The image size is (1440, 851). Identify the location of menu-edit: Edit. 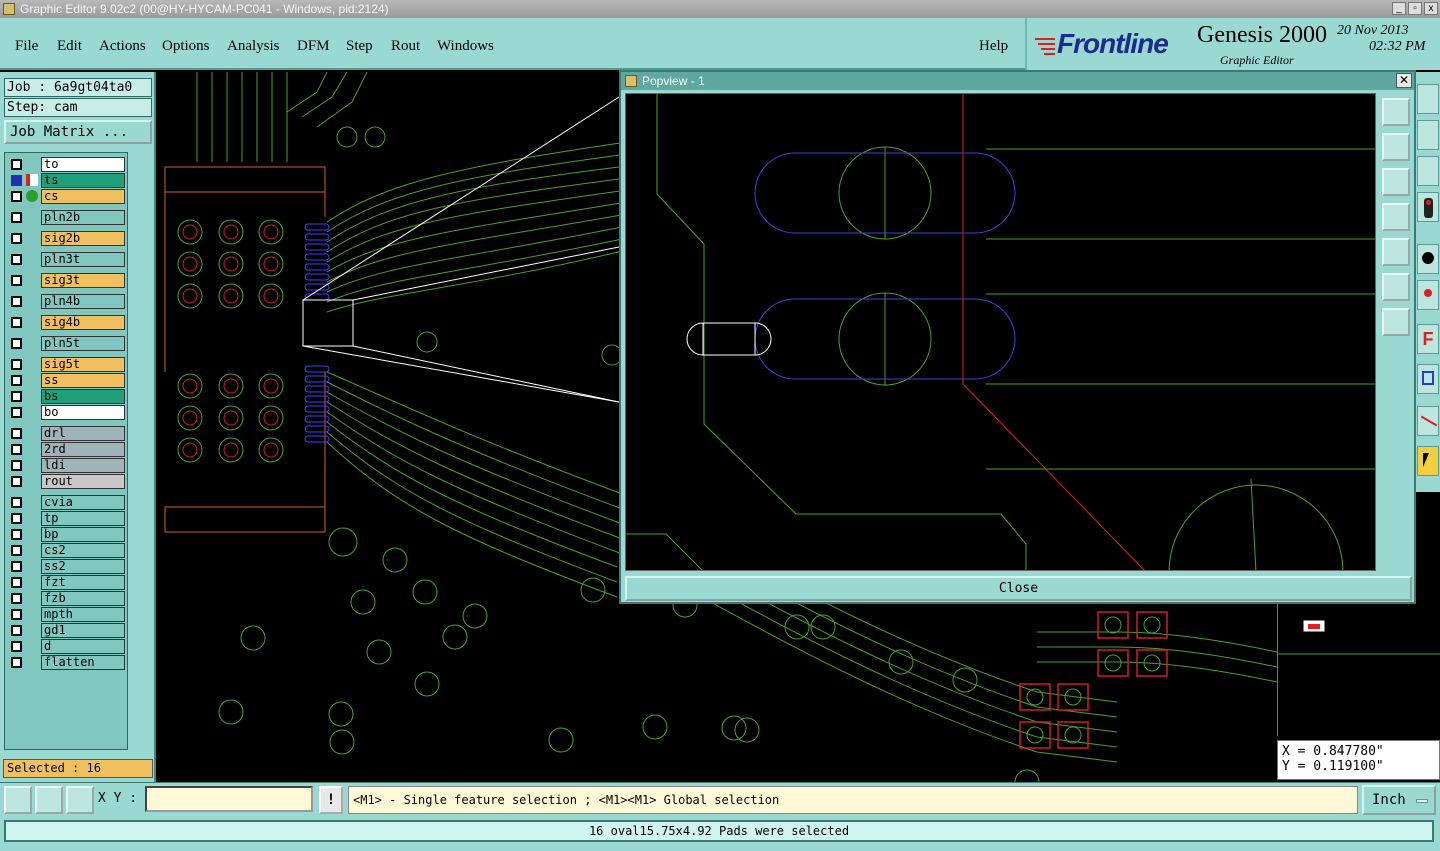
(69, 46).